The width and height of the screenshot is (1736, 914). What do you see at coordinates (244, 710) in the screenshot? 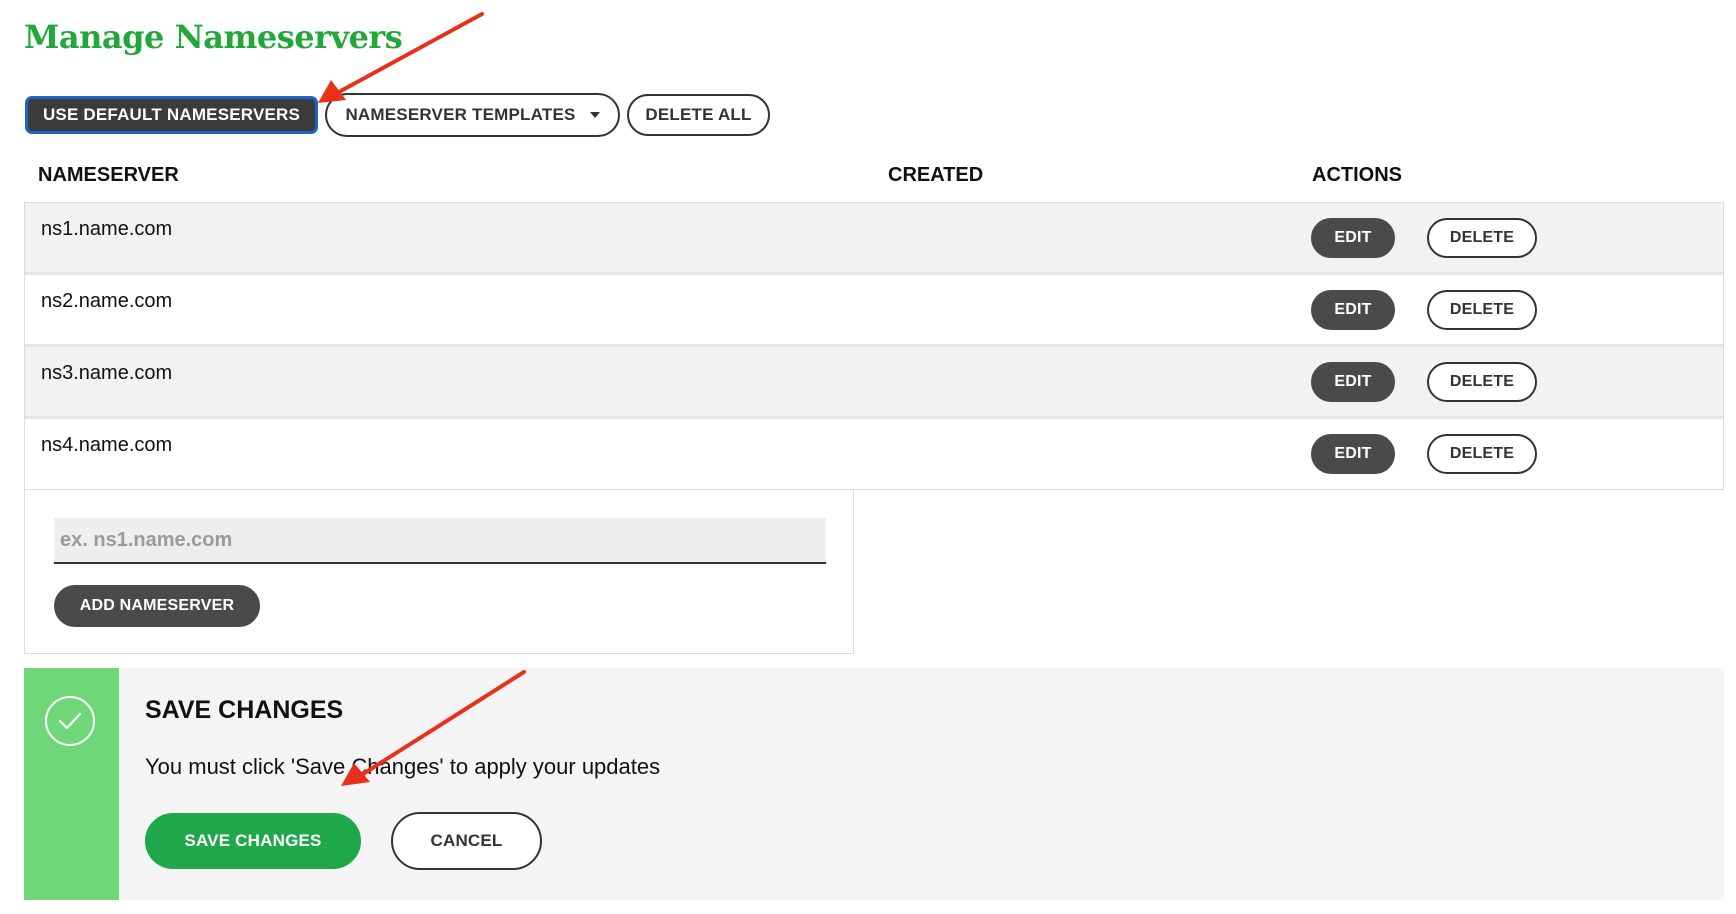
I see `save-panel-title: SAVE CHANGES` at bounding box center [244, 710].